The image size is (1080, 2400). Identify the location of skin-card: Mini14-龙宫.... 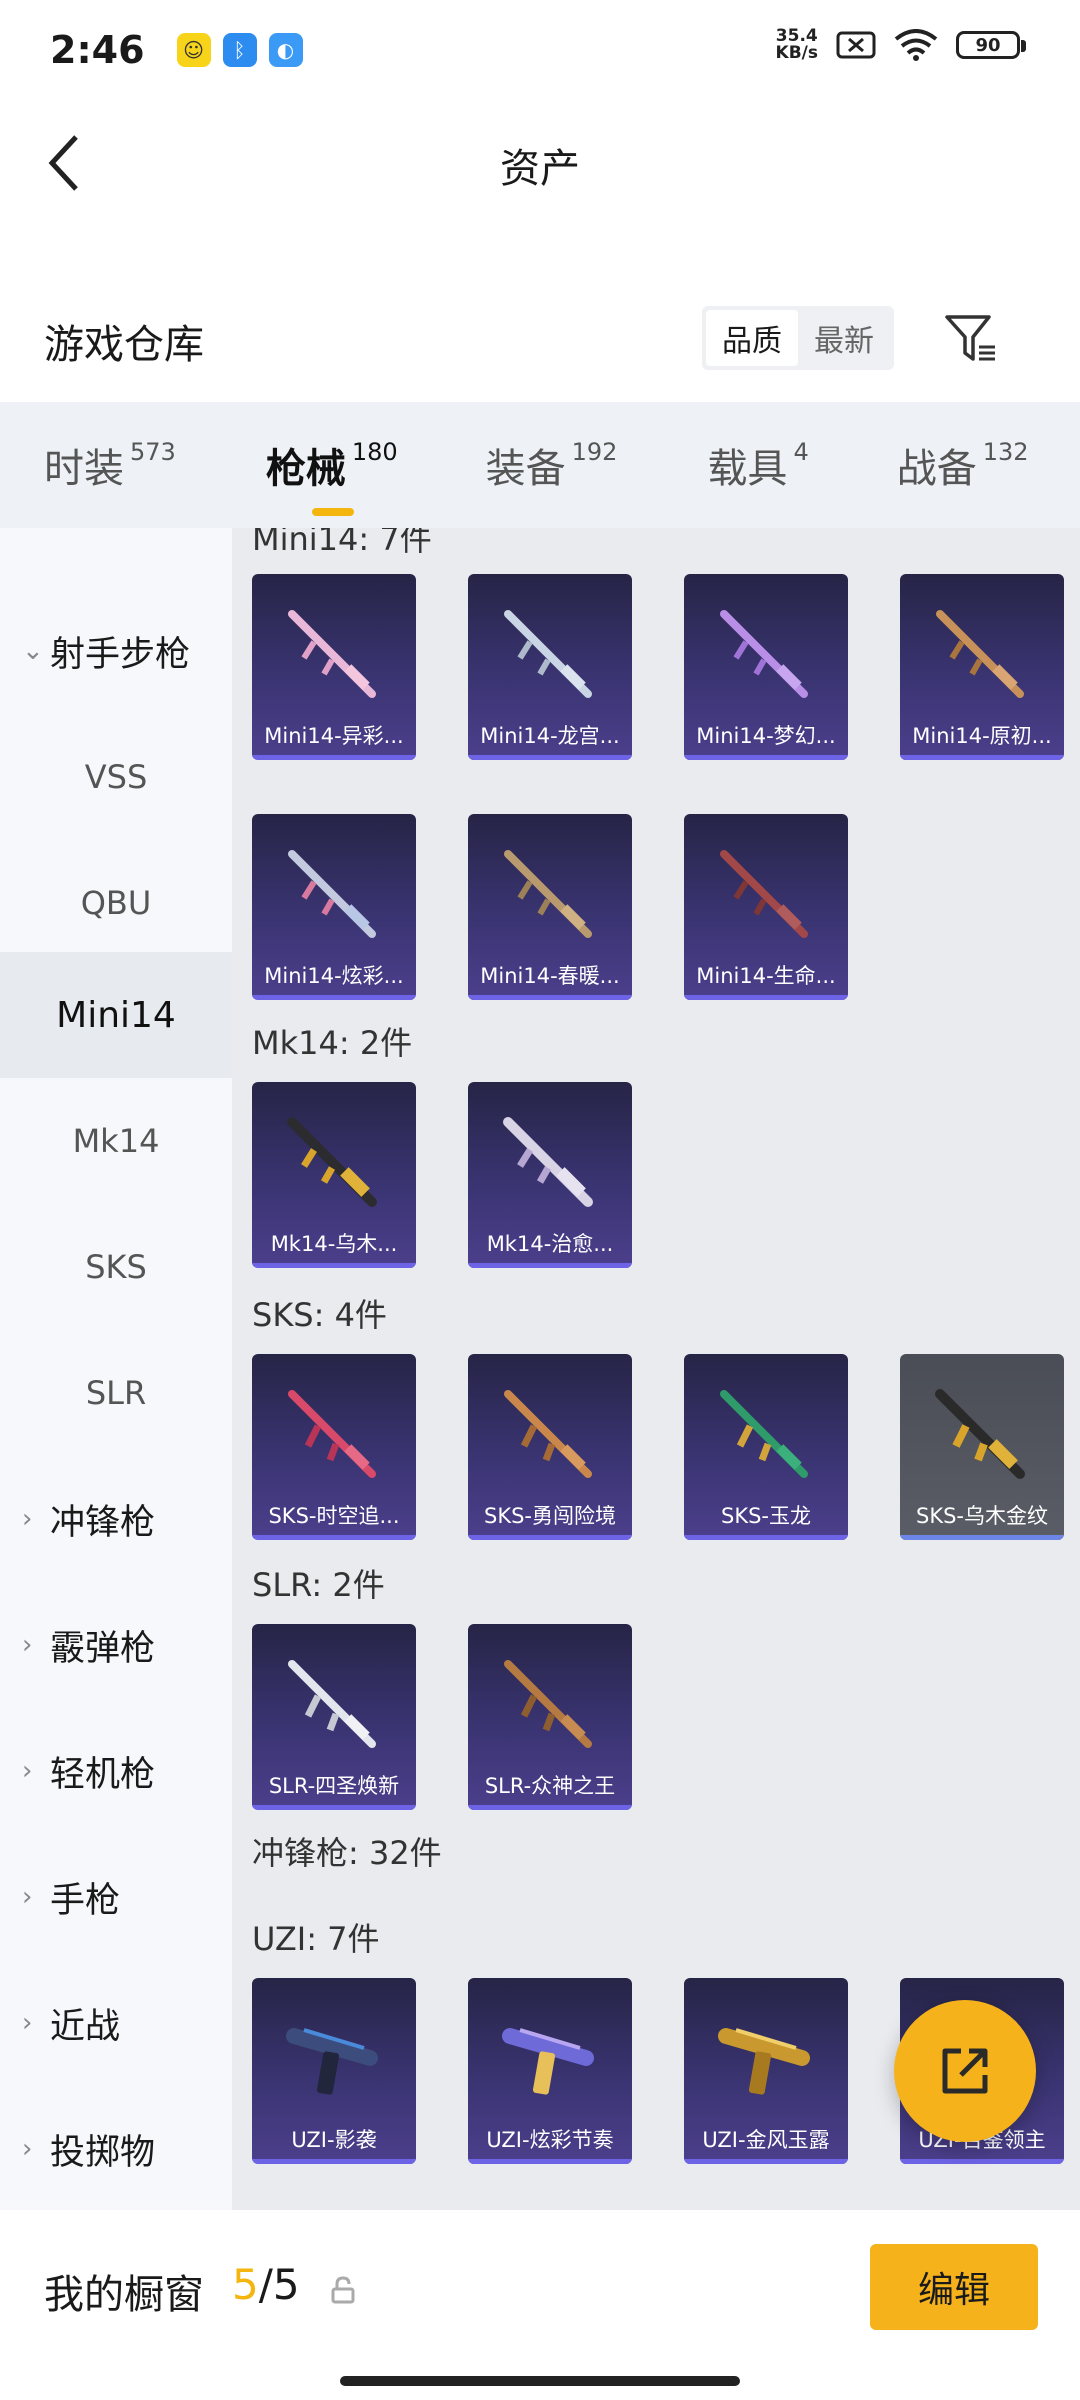
(550, 667).